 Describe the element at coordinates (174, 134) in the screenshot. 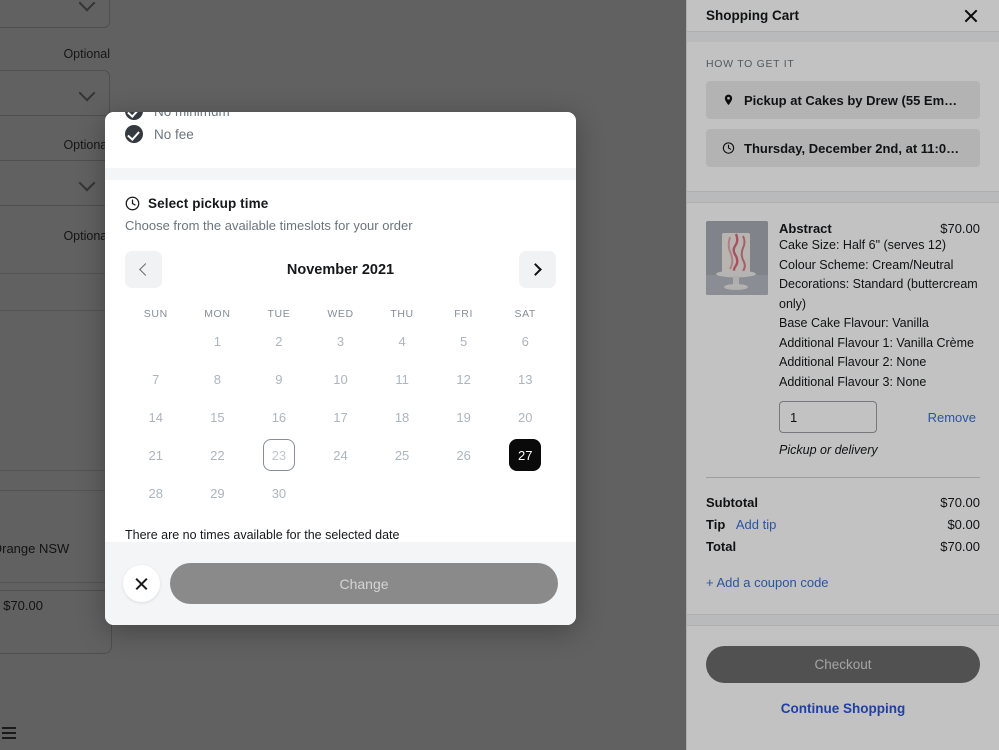

I see `option-label: No fee` at that location.